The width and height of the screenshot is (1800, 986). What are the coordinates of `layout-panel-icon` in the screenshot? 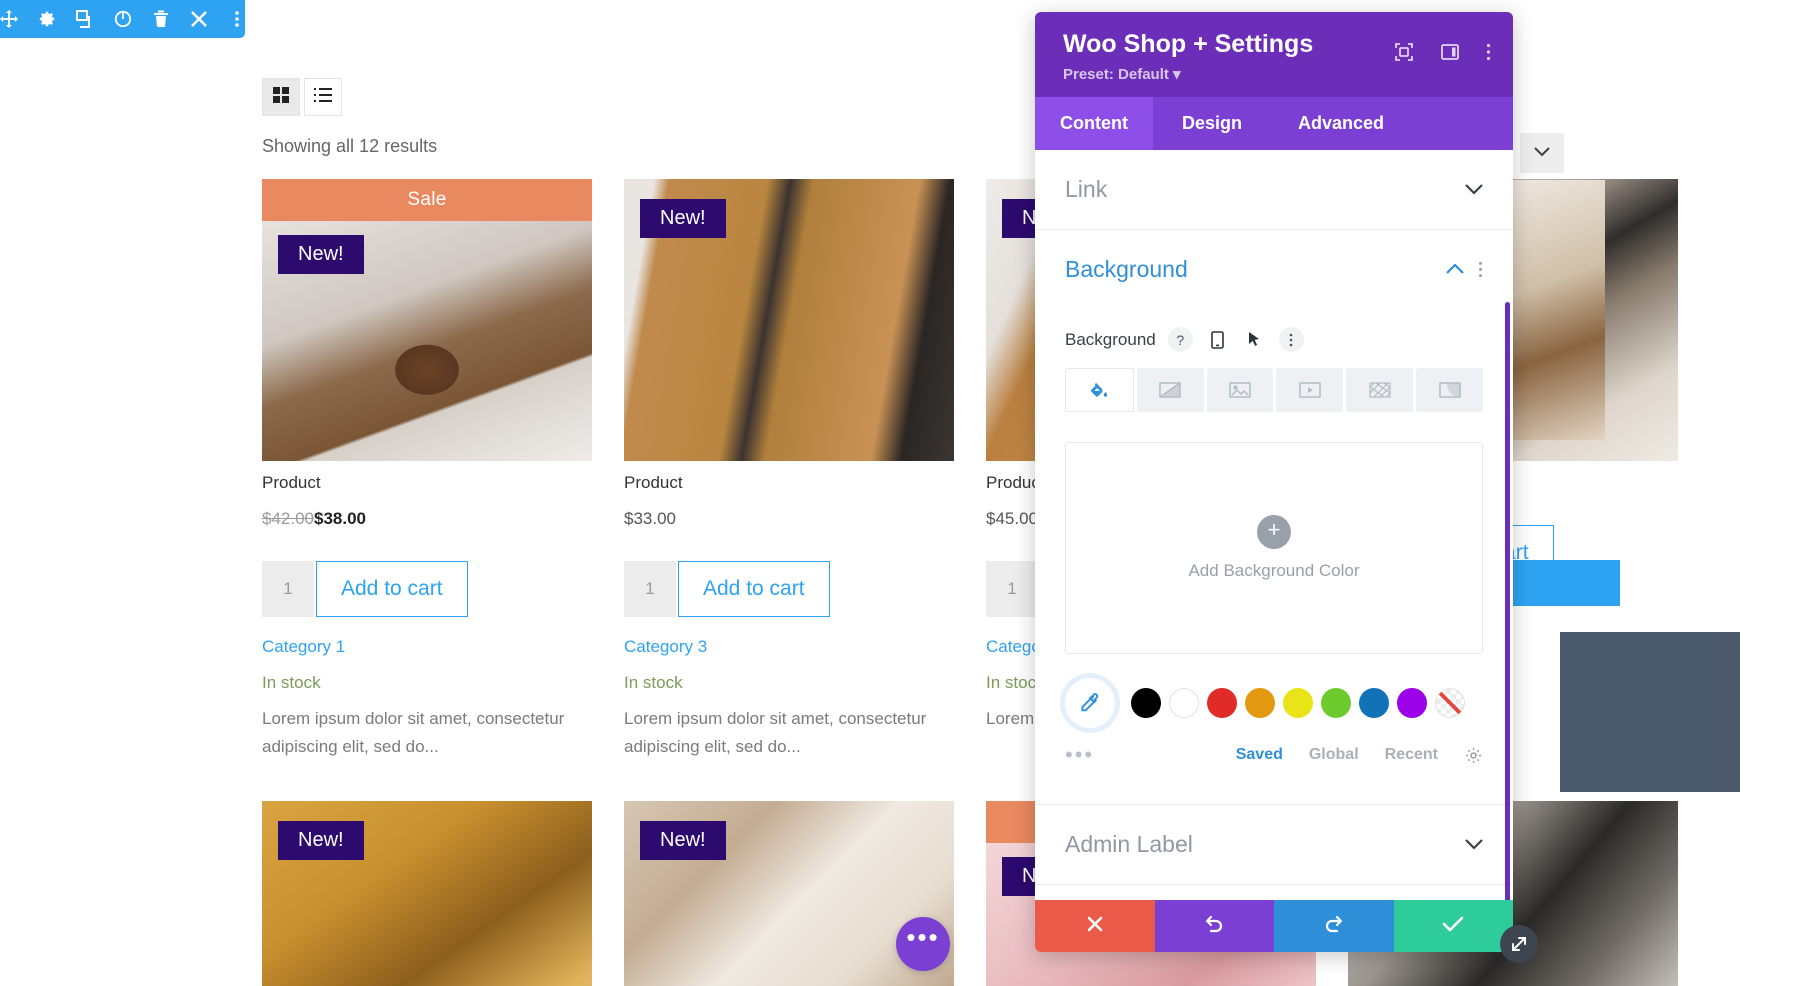 It's located at (1450, 52).